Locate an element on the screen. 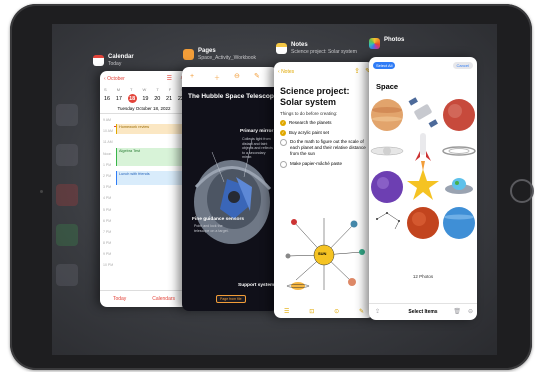 The image size is (535, 372). time-label: 10 PM is located at coordinates (108, 265).